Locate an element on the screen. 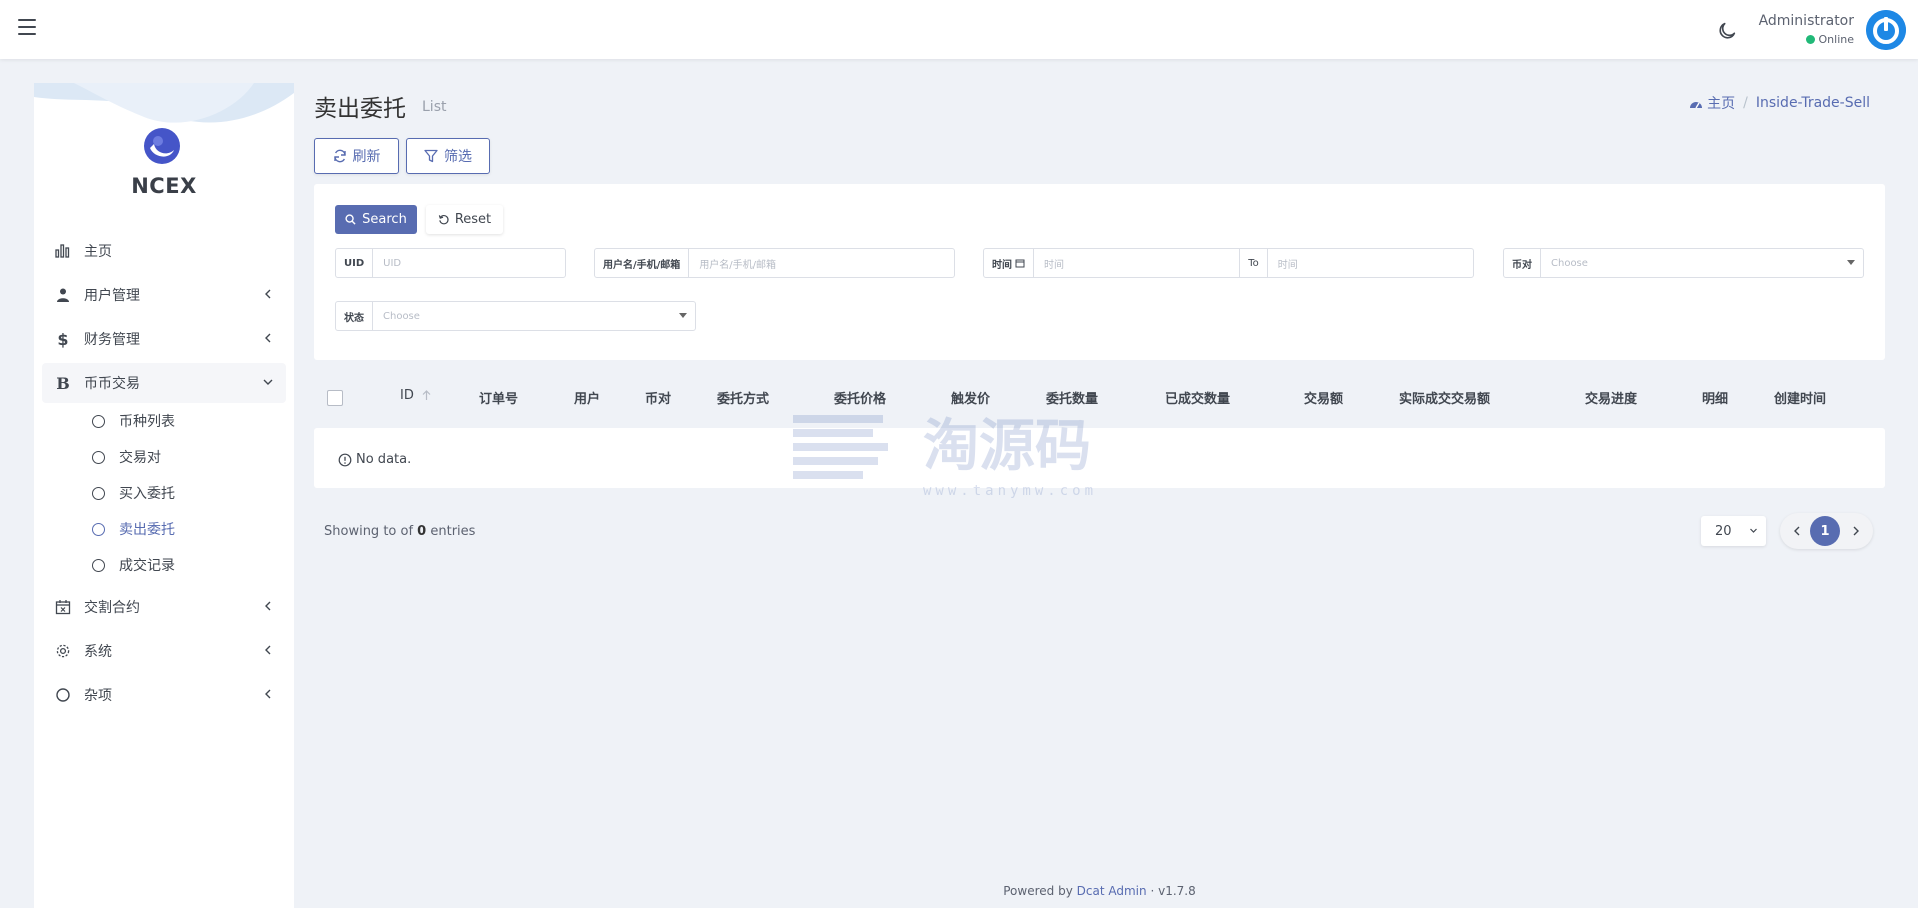 Image resolution: width=1918 pixels, height=908 pixels. status-filter: 状态 Choose is located at coordinates (515, 316).